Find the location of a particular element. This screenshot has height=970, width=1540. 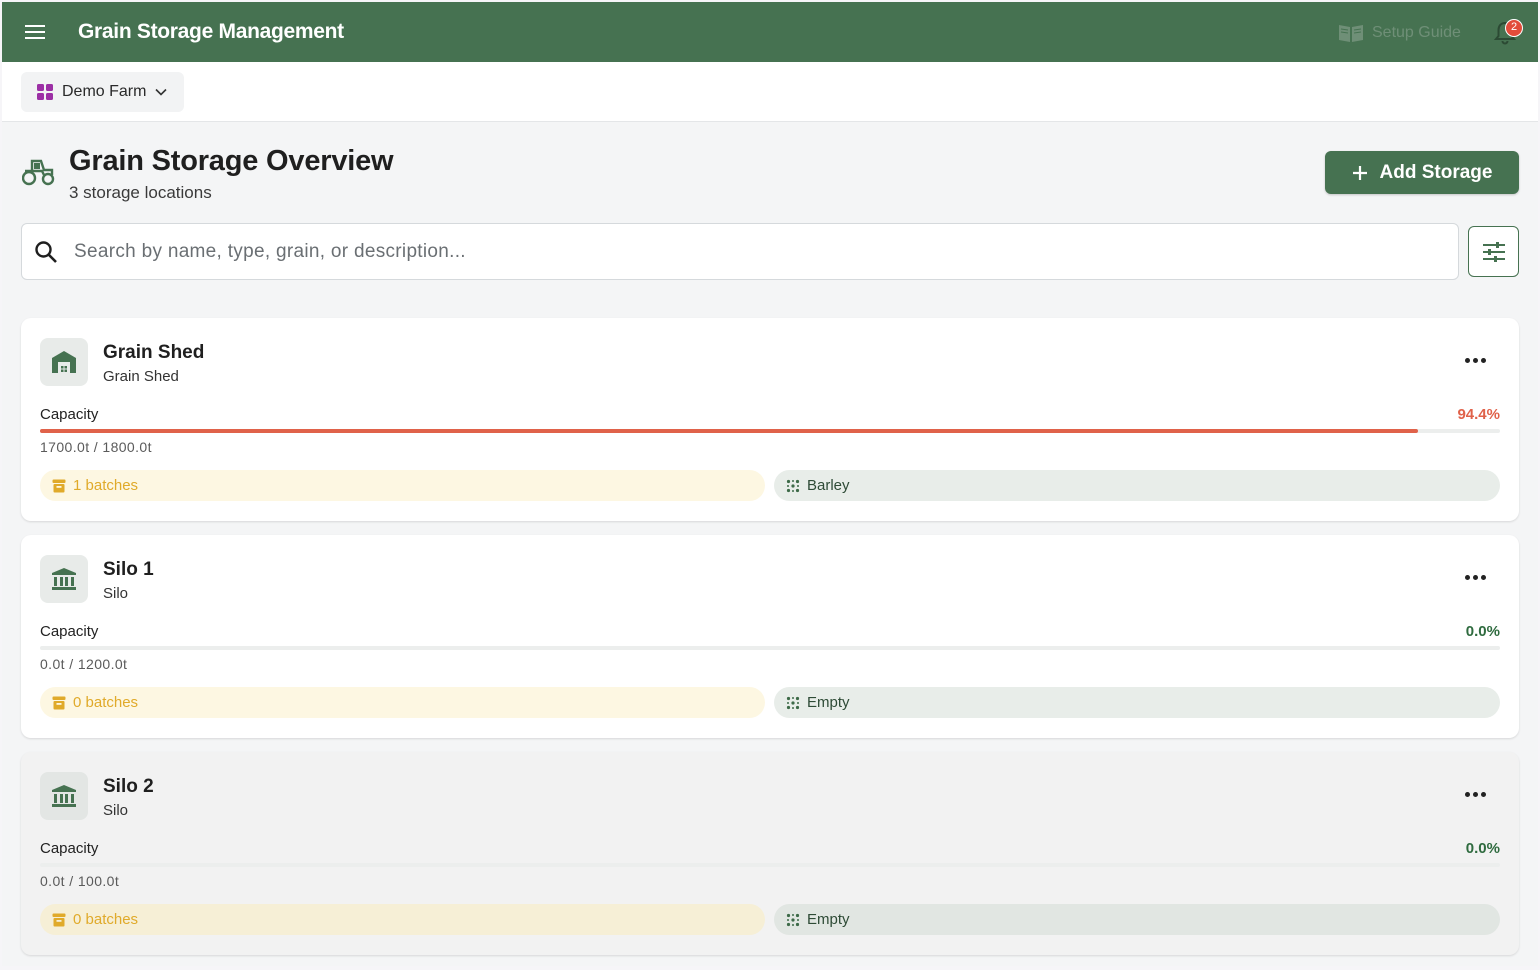

plus-icon is located at coordinates (1359, 172).